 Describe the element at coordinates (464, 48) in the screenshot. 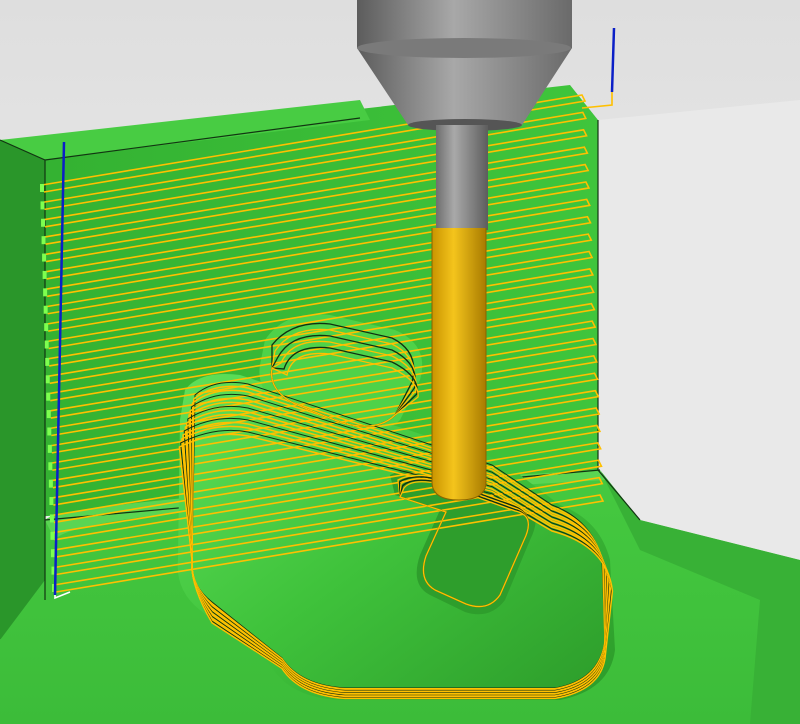

I see `tool-holder-rim` at that location.